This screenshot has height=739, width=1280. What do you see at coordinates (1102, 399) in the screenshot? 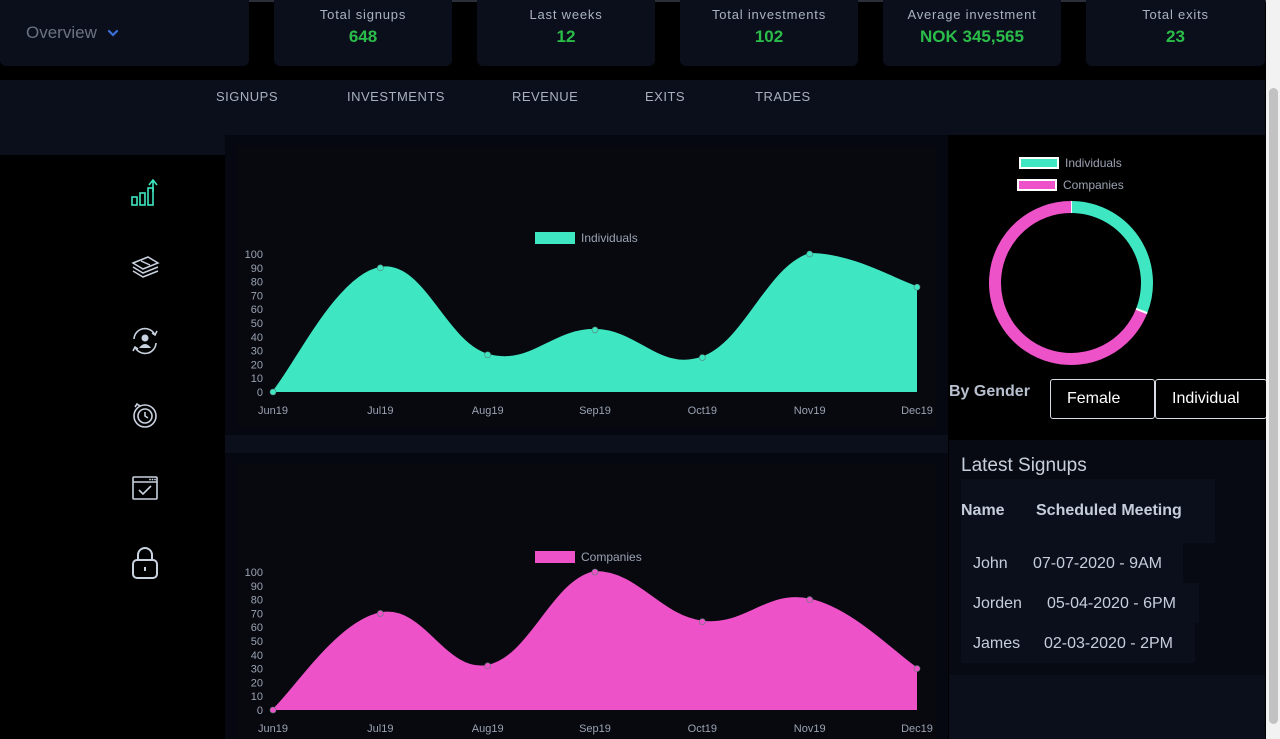
I see `gender-select: Female` at bounding box center [1102, 399].